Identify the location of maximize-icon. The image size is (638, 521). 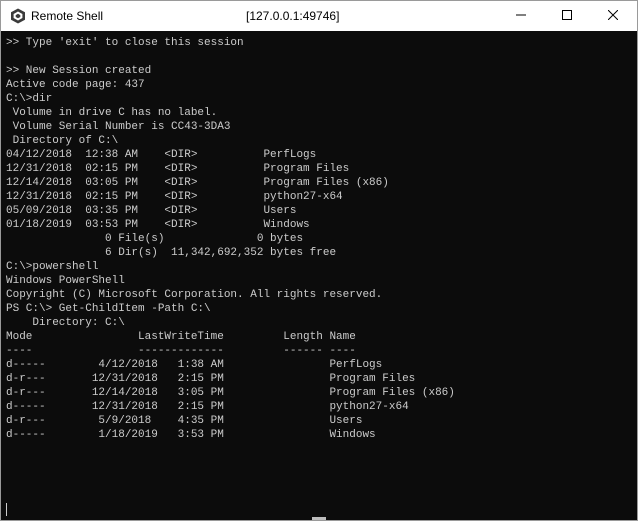
(567, 16).